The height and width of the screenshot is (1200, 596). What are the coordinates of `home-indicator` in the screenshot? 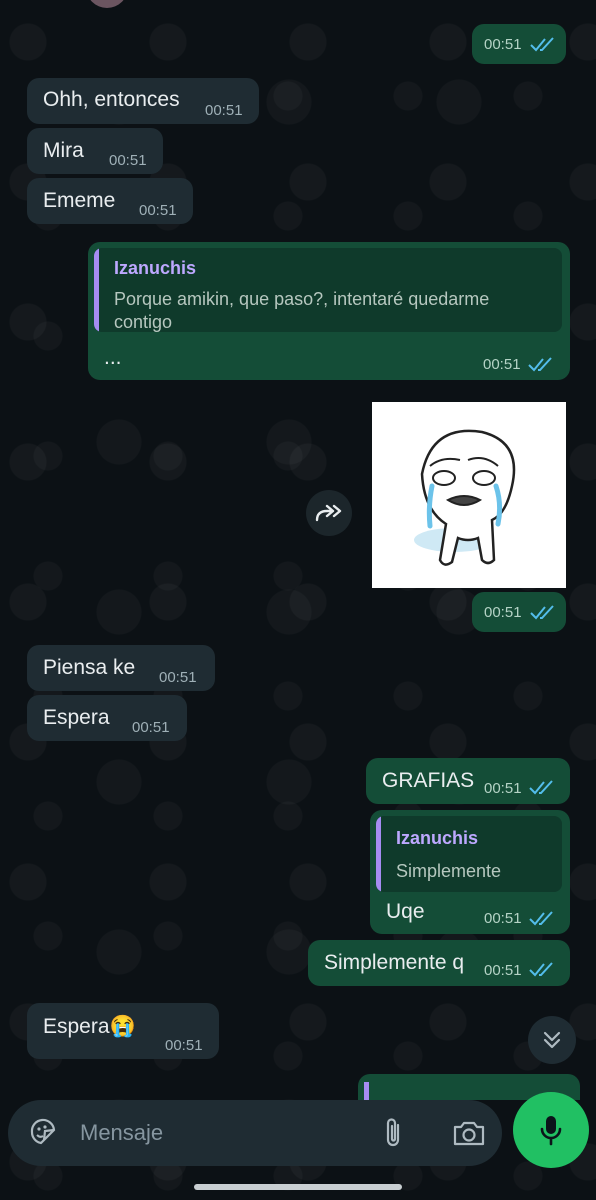 It's located at (298, 1187).